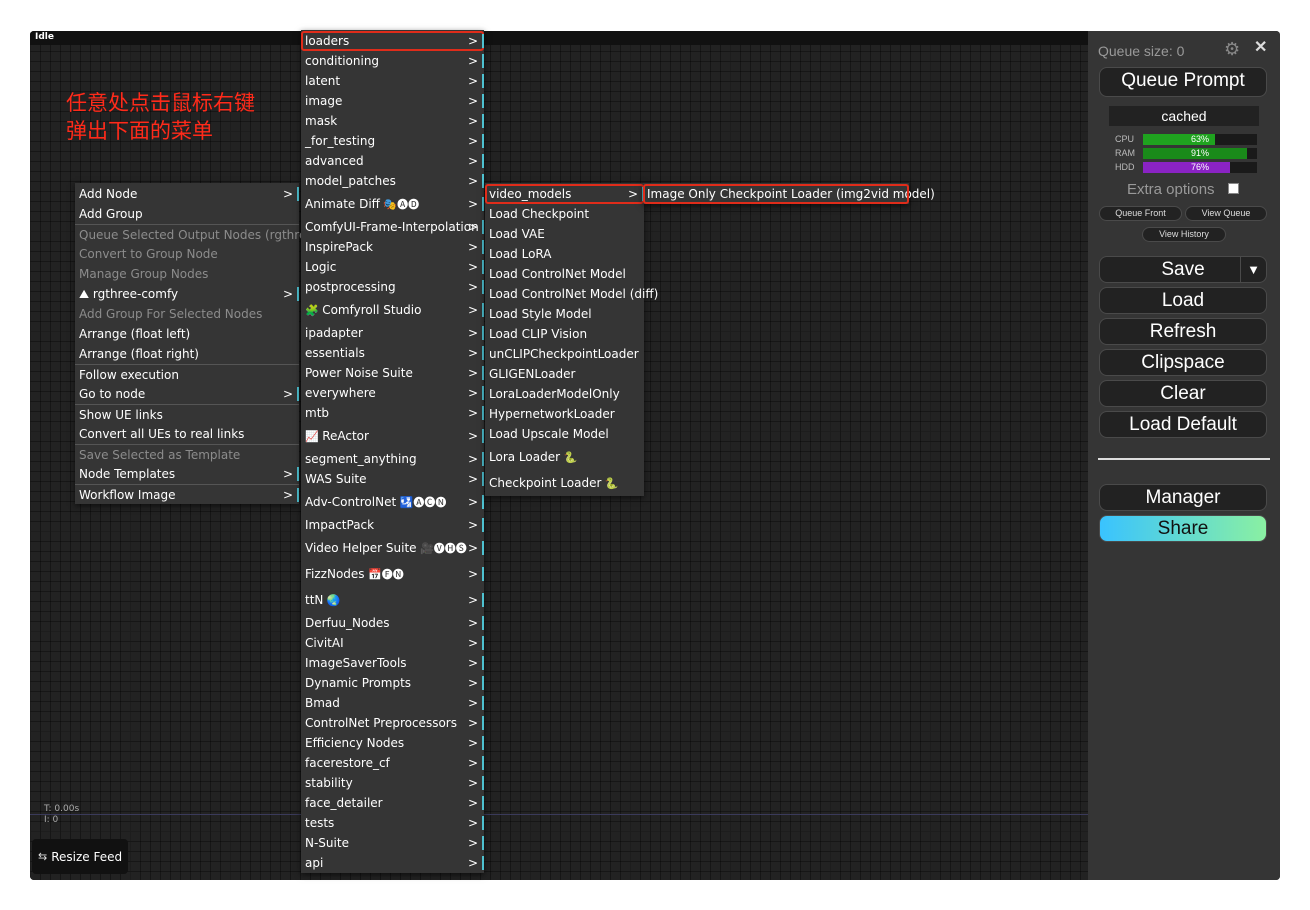  What do you see at coordinates (187, 374) in the screenshot?
I see `menu-item-follow-execution: Follow execution` at bounding box center [187, 374].